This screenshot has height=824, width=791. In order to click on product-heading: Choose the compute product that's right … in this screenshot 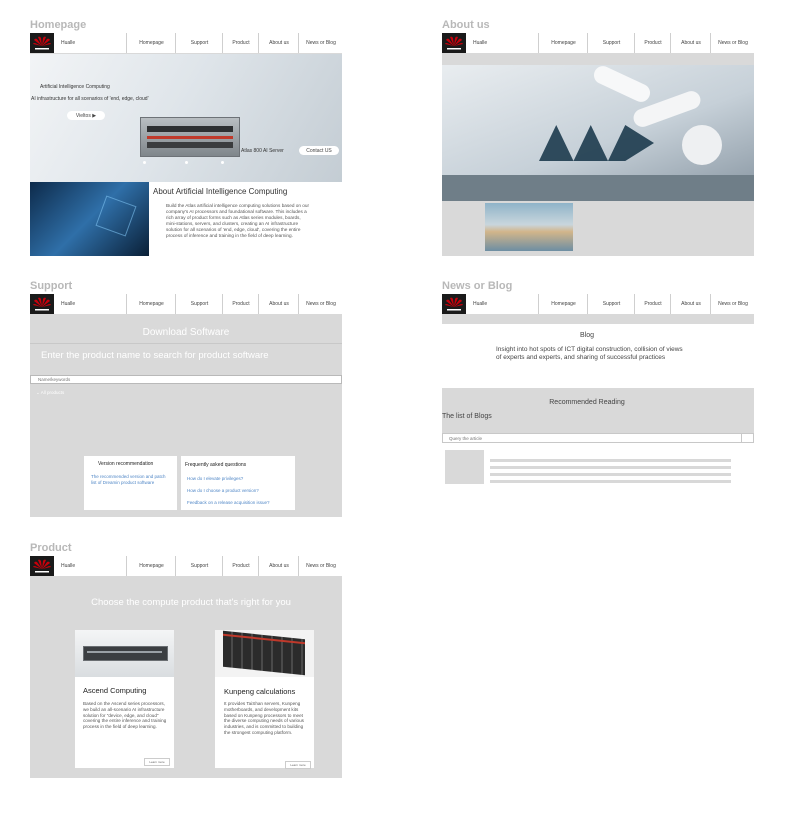, I will do `click(191, 602)`.